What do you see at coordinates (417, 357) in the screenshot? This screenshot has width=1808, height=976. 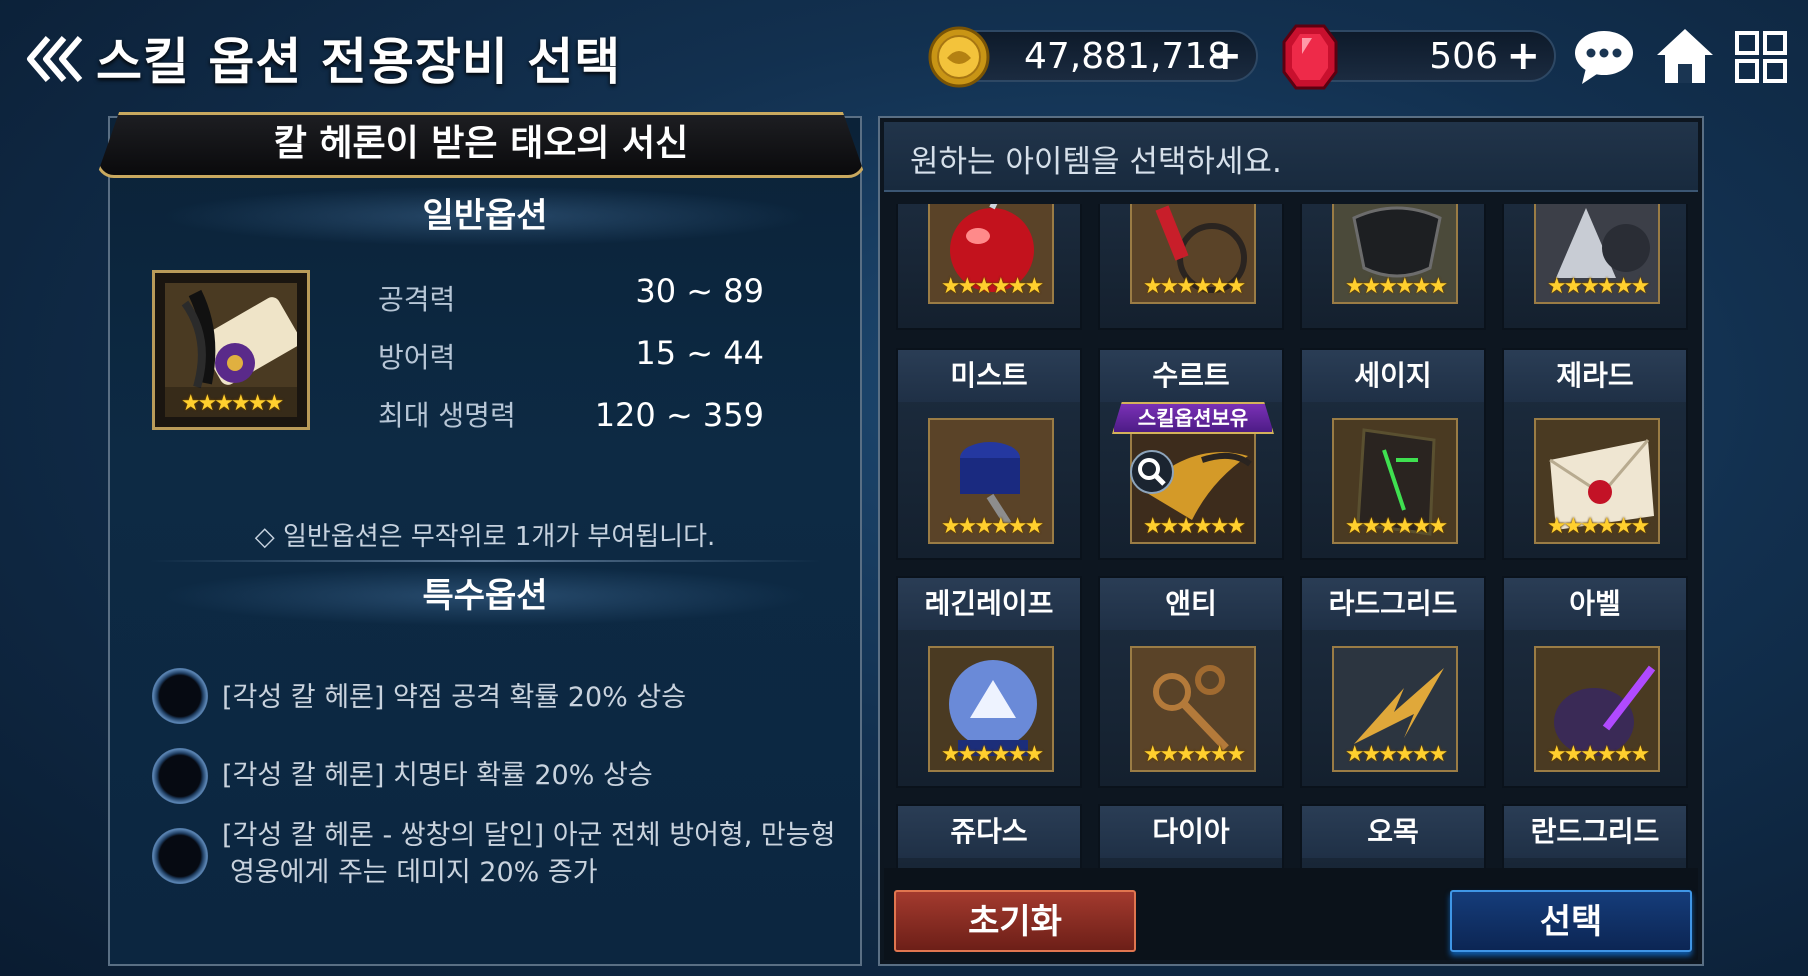 I see `stat-name-defense: 방어력` at bounding box center [417, 357].